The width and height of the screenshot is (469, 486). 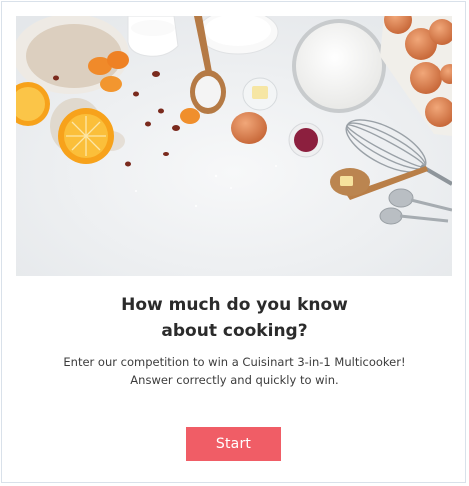 I want to click on start-button: Start, so click(x=233, y=444).